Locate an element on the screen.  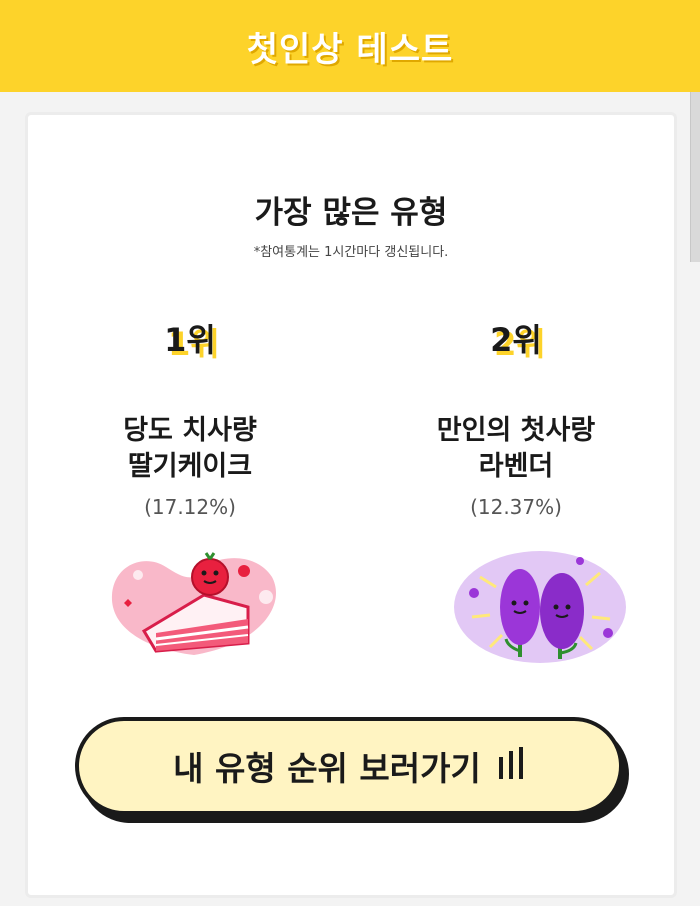
strawberry-cake-illustration is located at coordinates (193, 603).